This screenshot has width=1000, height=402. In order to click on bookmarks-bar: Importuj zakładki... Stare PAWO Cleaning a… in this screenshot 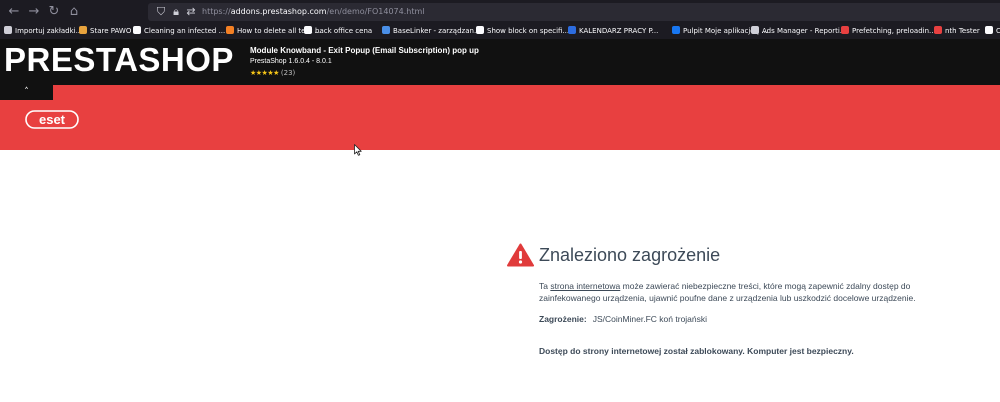, I will do `click(500, 31)`.